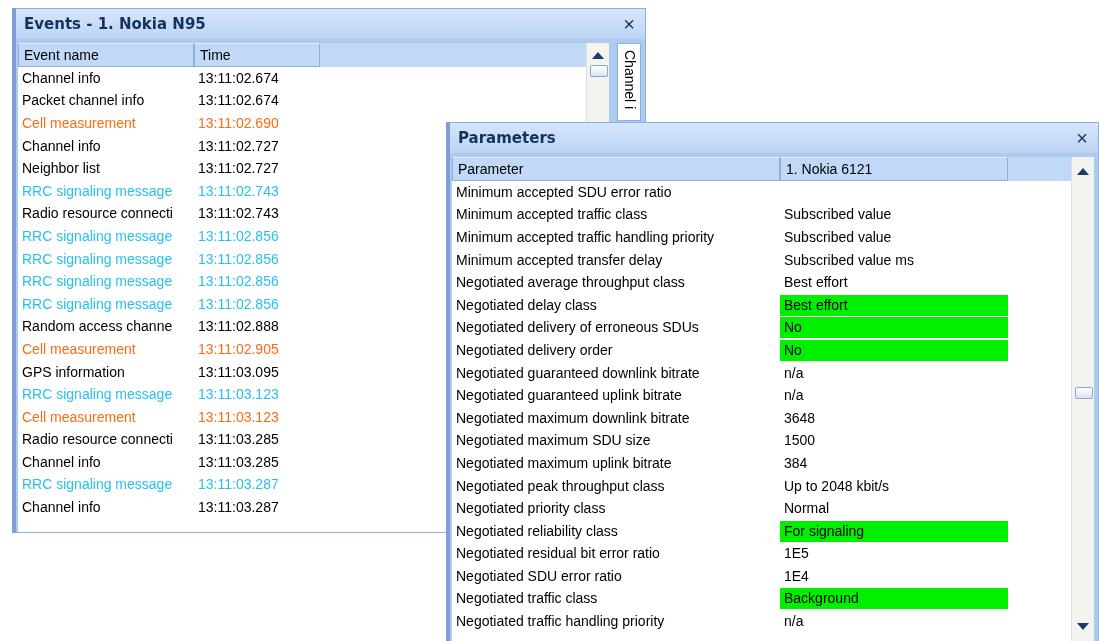 This screenshot has width=1099, height=641. I want to click on parameter-cell-text: Negotiated SDU error ratio, so click(539, 576).